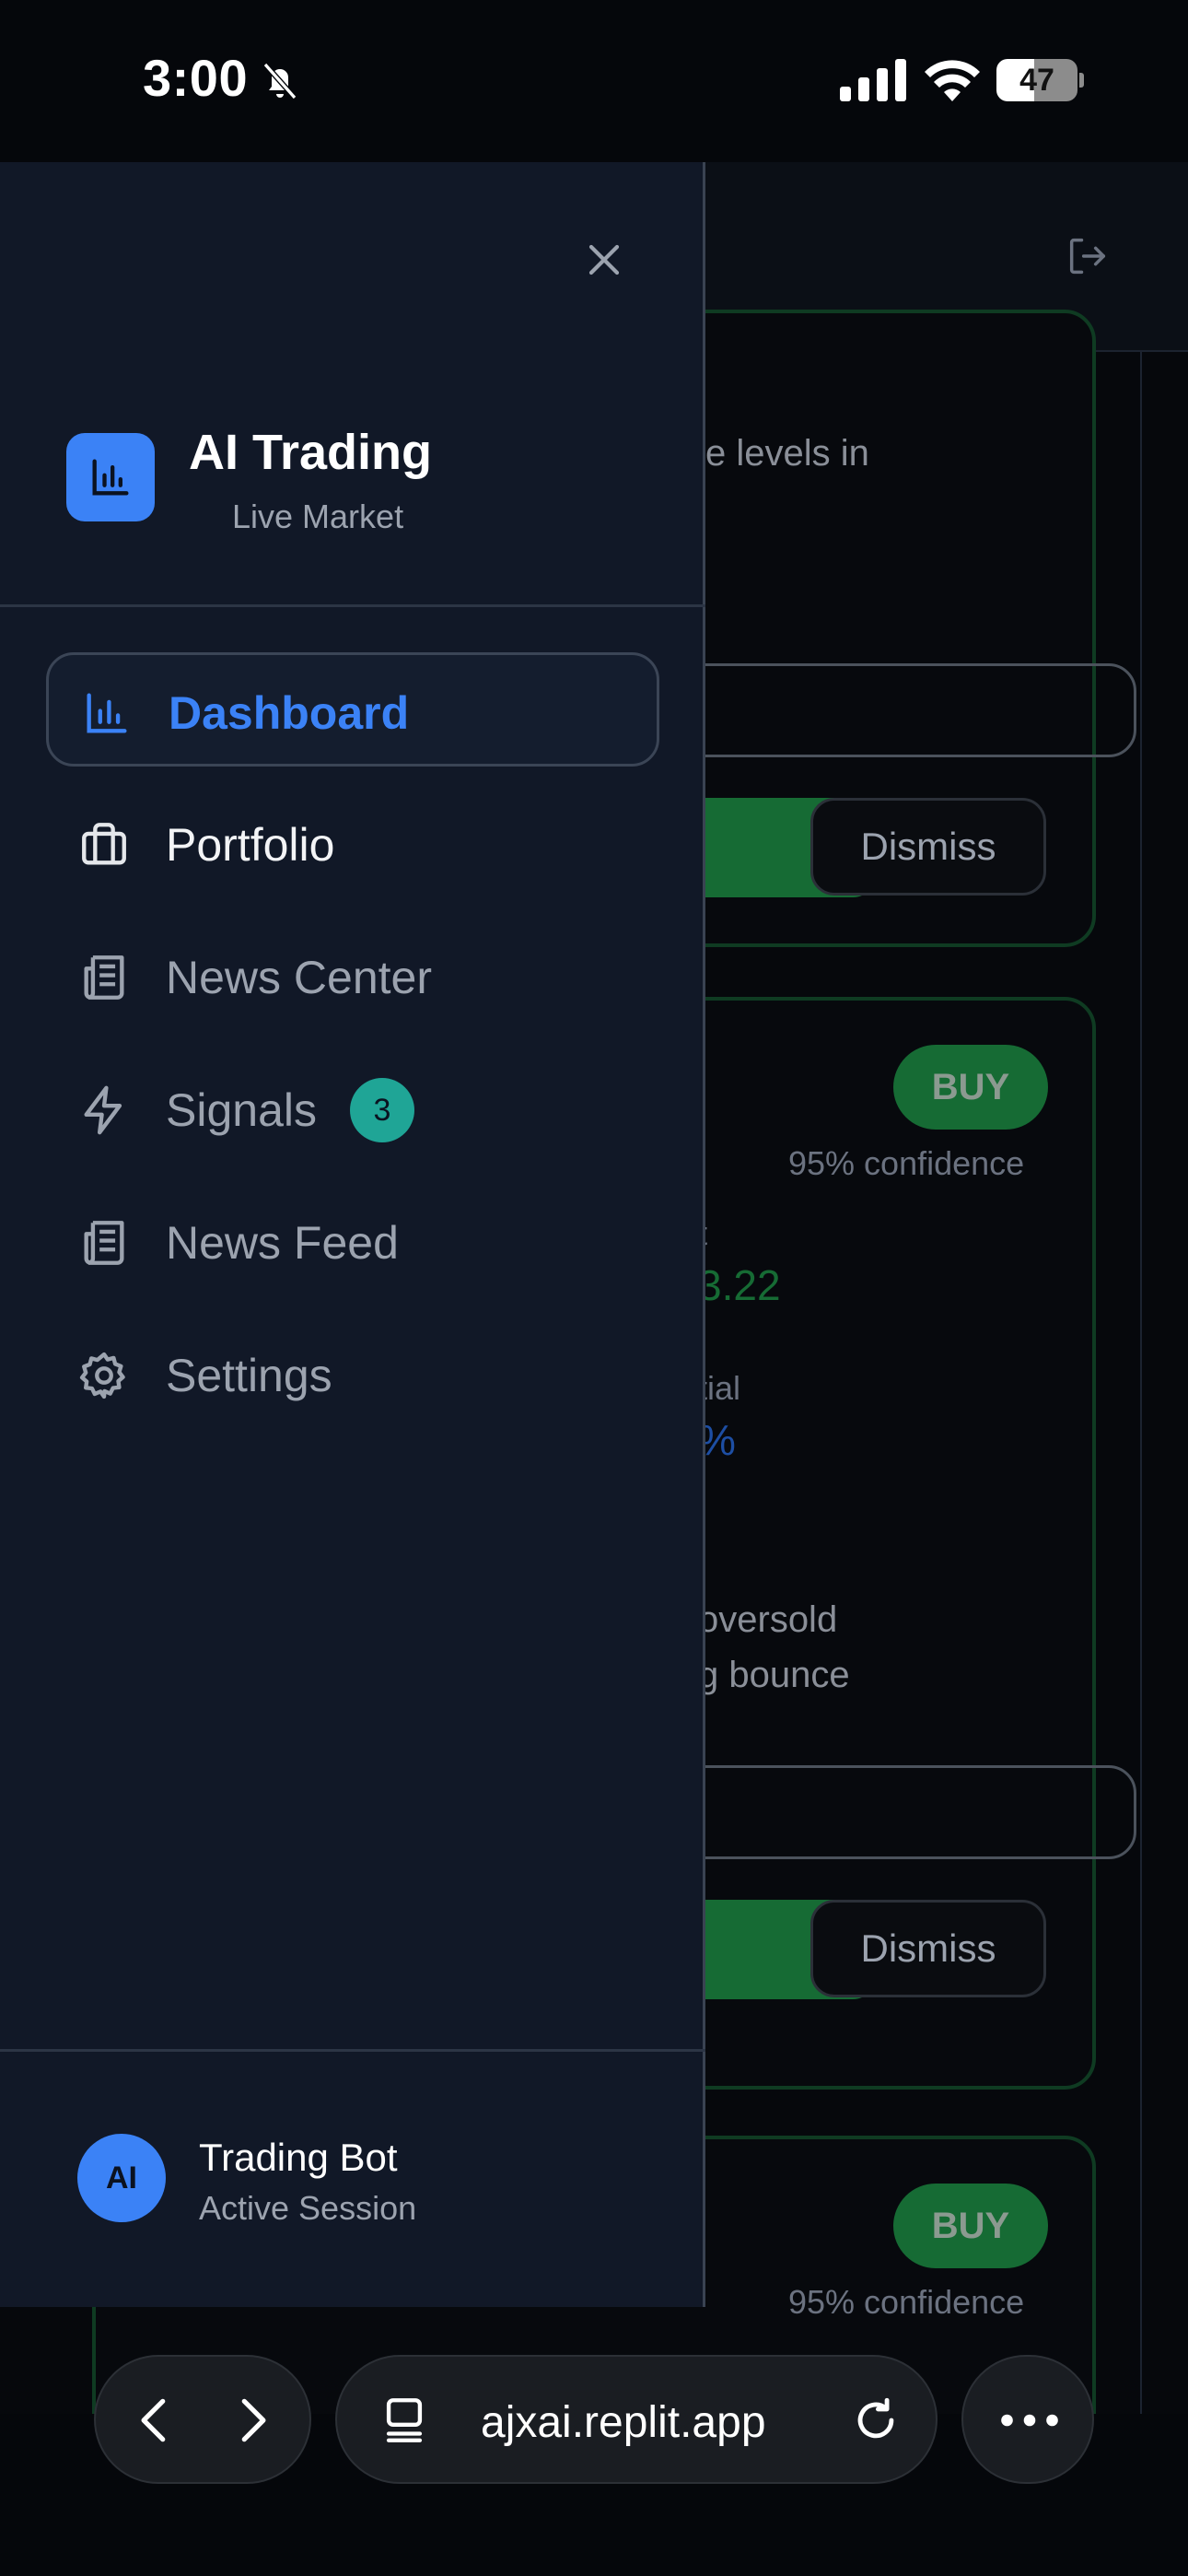 Image resolution: width=1188 pixels, height=2576 pixels. I want to click on more-dots-icon, so click(1029, 2420).